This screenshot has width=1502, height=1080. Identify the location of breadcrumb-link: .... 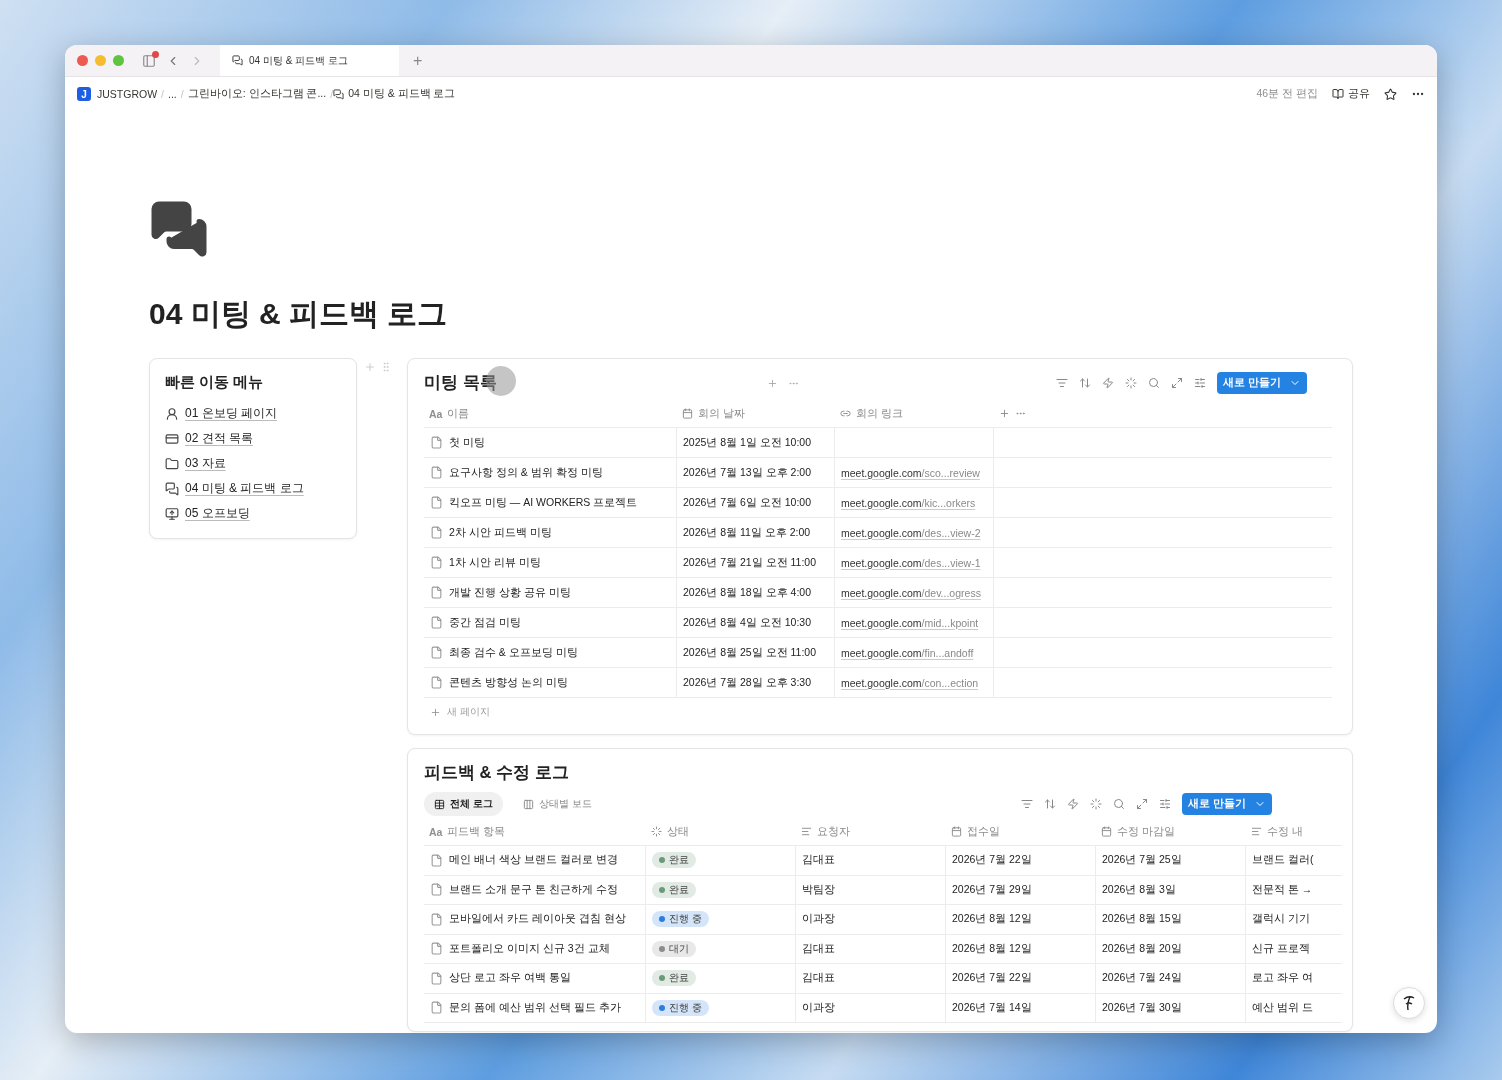
(172, 94).